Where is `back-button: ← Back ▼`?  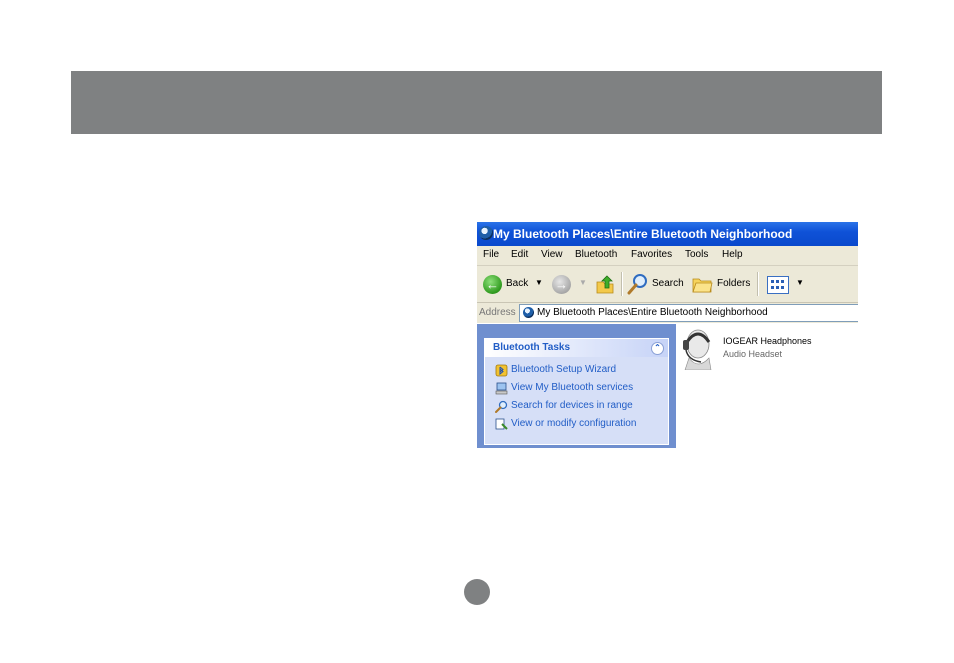
back-button: ← Back ▼ is located at coordinates (512, 284).